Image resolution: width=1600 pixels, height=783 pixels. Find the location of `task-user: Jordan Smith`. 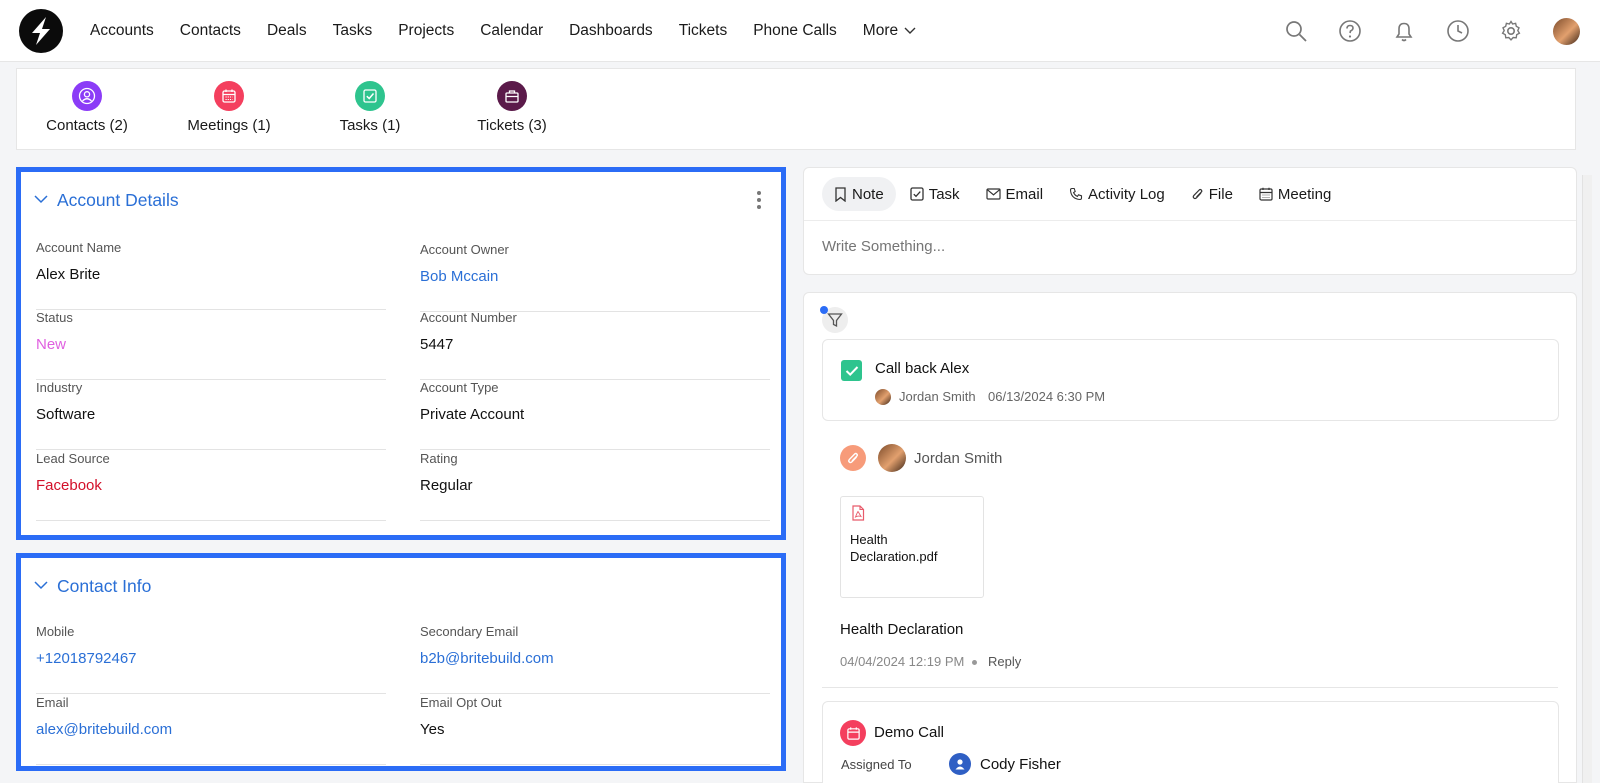

task-user: Jordan Smith is located at coordinates (937, 396).